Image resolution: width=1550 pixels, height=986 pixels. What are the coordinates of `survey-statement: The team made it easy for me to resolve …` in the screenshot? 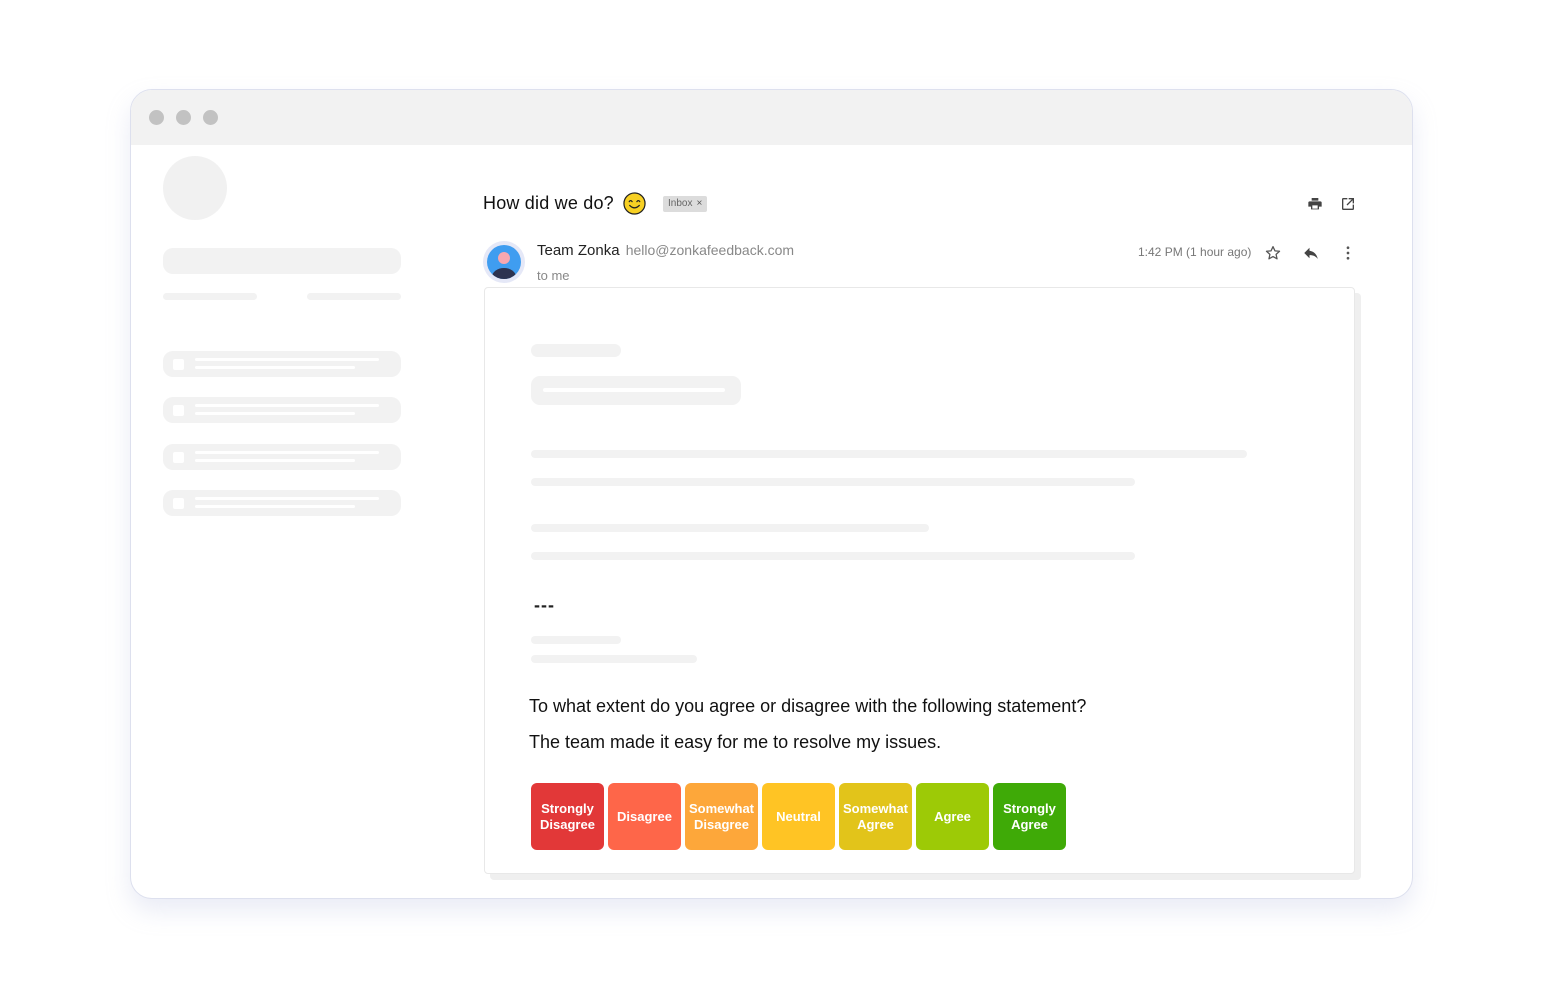 It's located at (735, 742).